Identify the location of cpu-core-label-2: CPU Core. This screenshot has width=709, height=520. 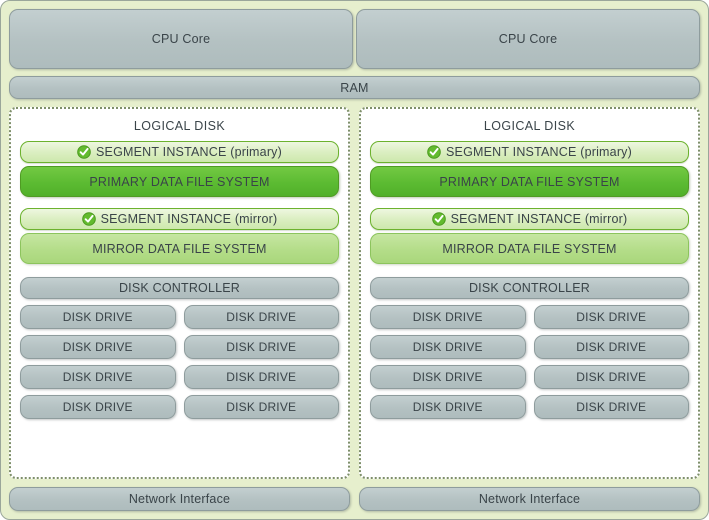
(528, 39).